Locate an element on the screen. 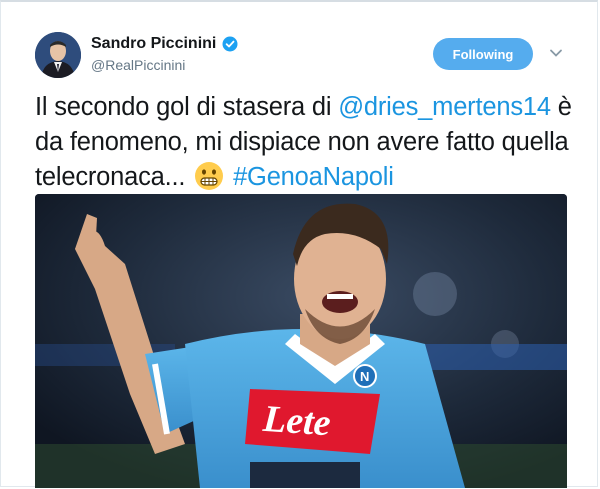  verified-badge-icon is located at coordinates (230, 44).